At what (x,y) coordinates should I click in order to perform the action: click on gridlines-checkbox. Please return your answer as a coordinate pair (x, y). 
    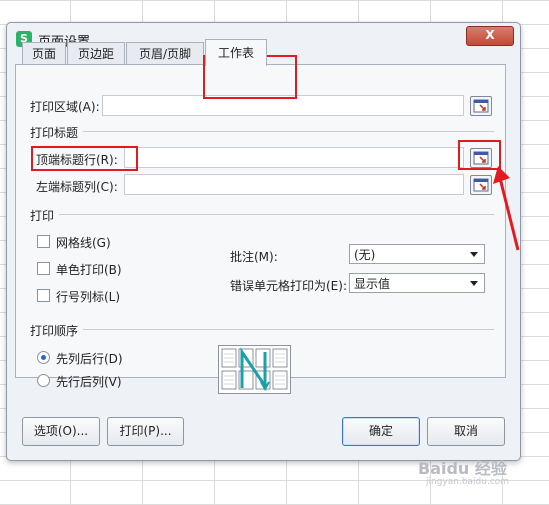
    Looking at the image, I should click on (43, 241).